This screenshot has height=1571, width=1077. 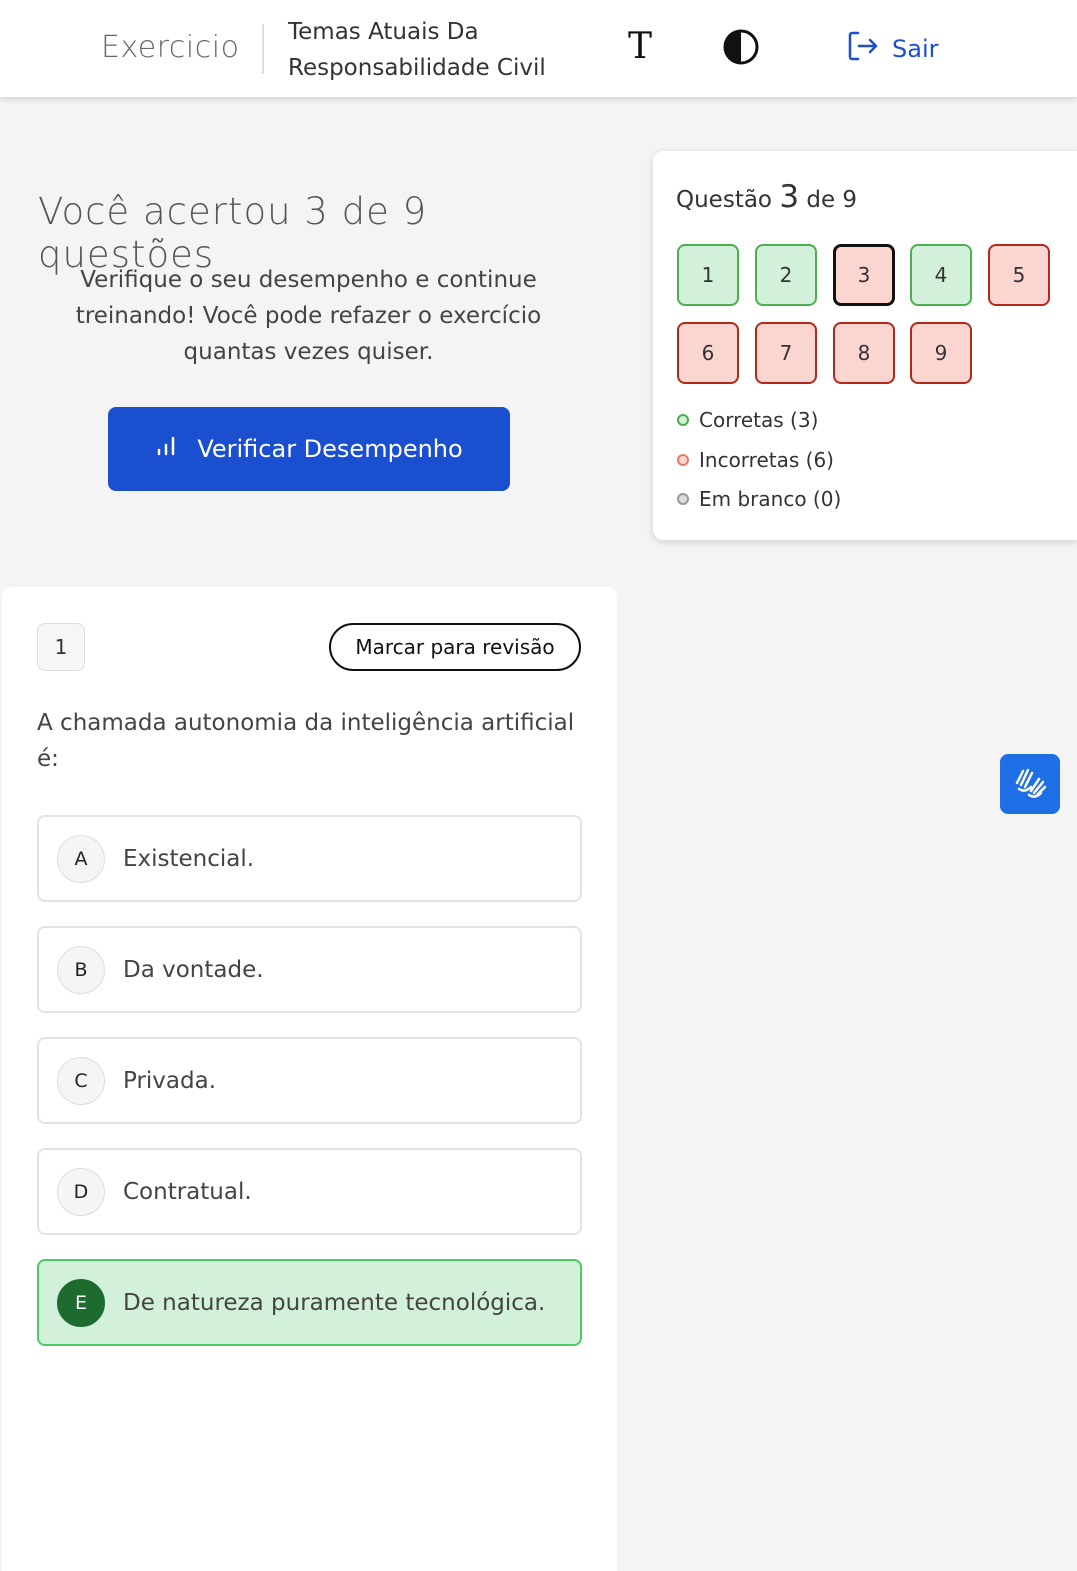 I want to click on correct-dot-icon, so click(x=683, y=420).